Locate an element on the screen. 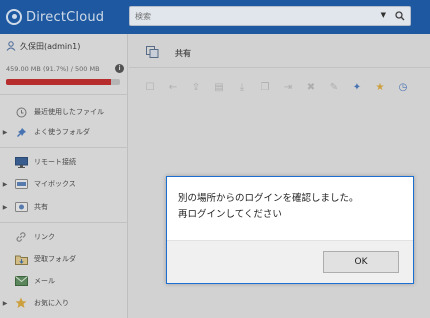 The width and height of the screenshot is (430, 318). dialog-footer: OK is located at coordinates (290, 261).